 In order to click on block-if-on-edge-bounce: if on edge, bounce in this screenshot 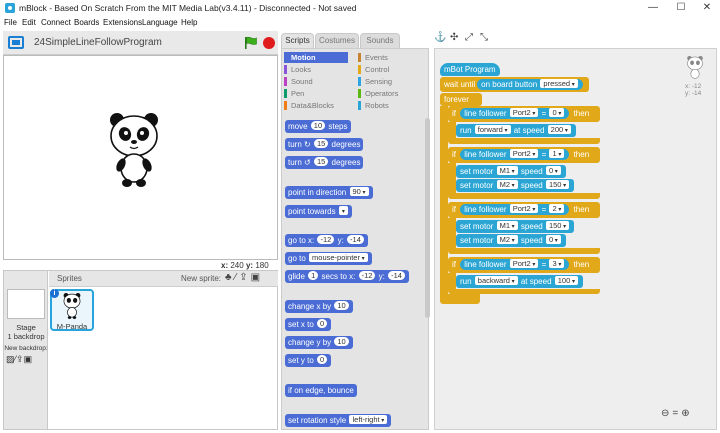, I will do `click(321, 390)`.